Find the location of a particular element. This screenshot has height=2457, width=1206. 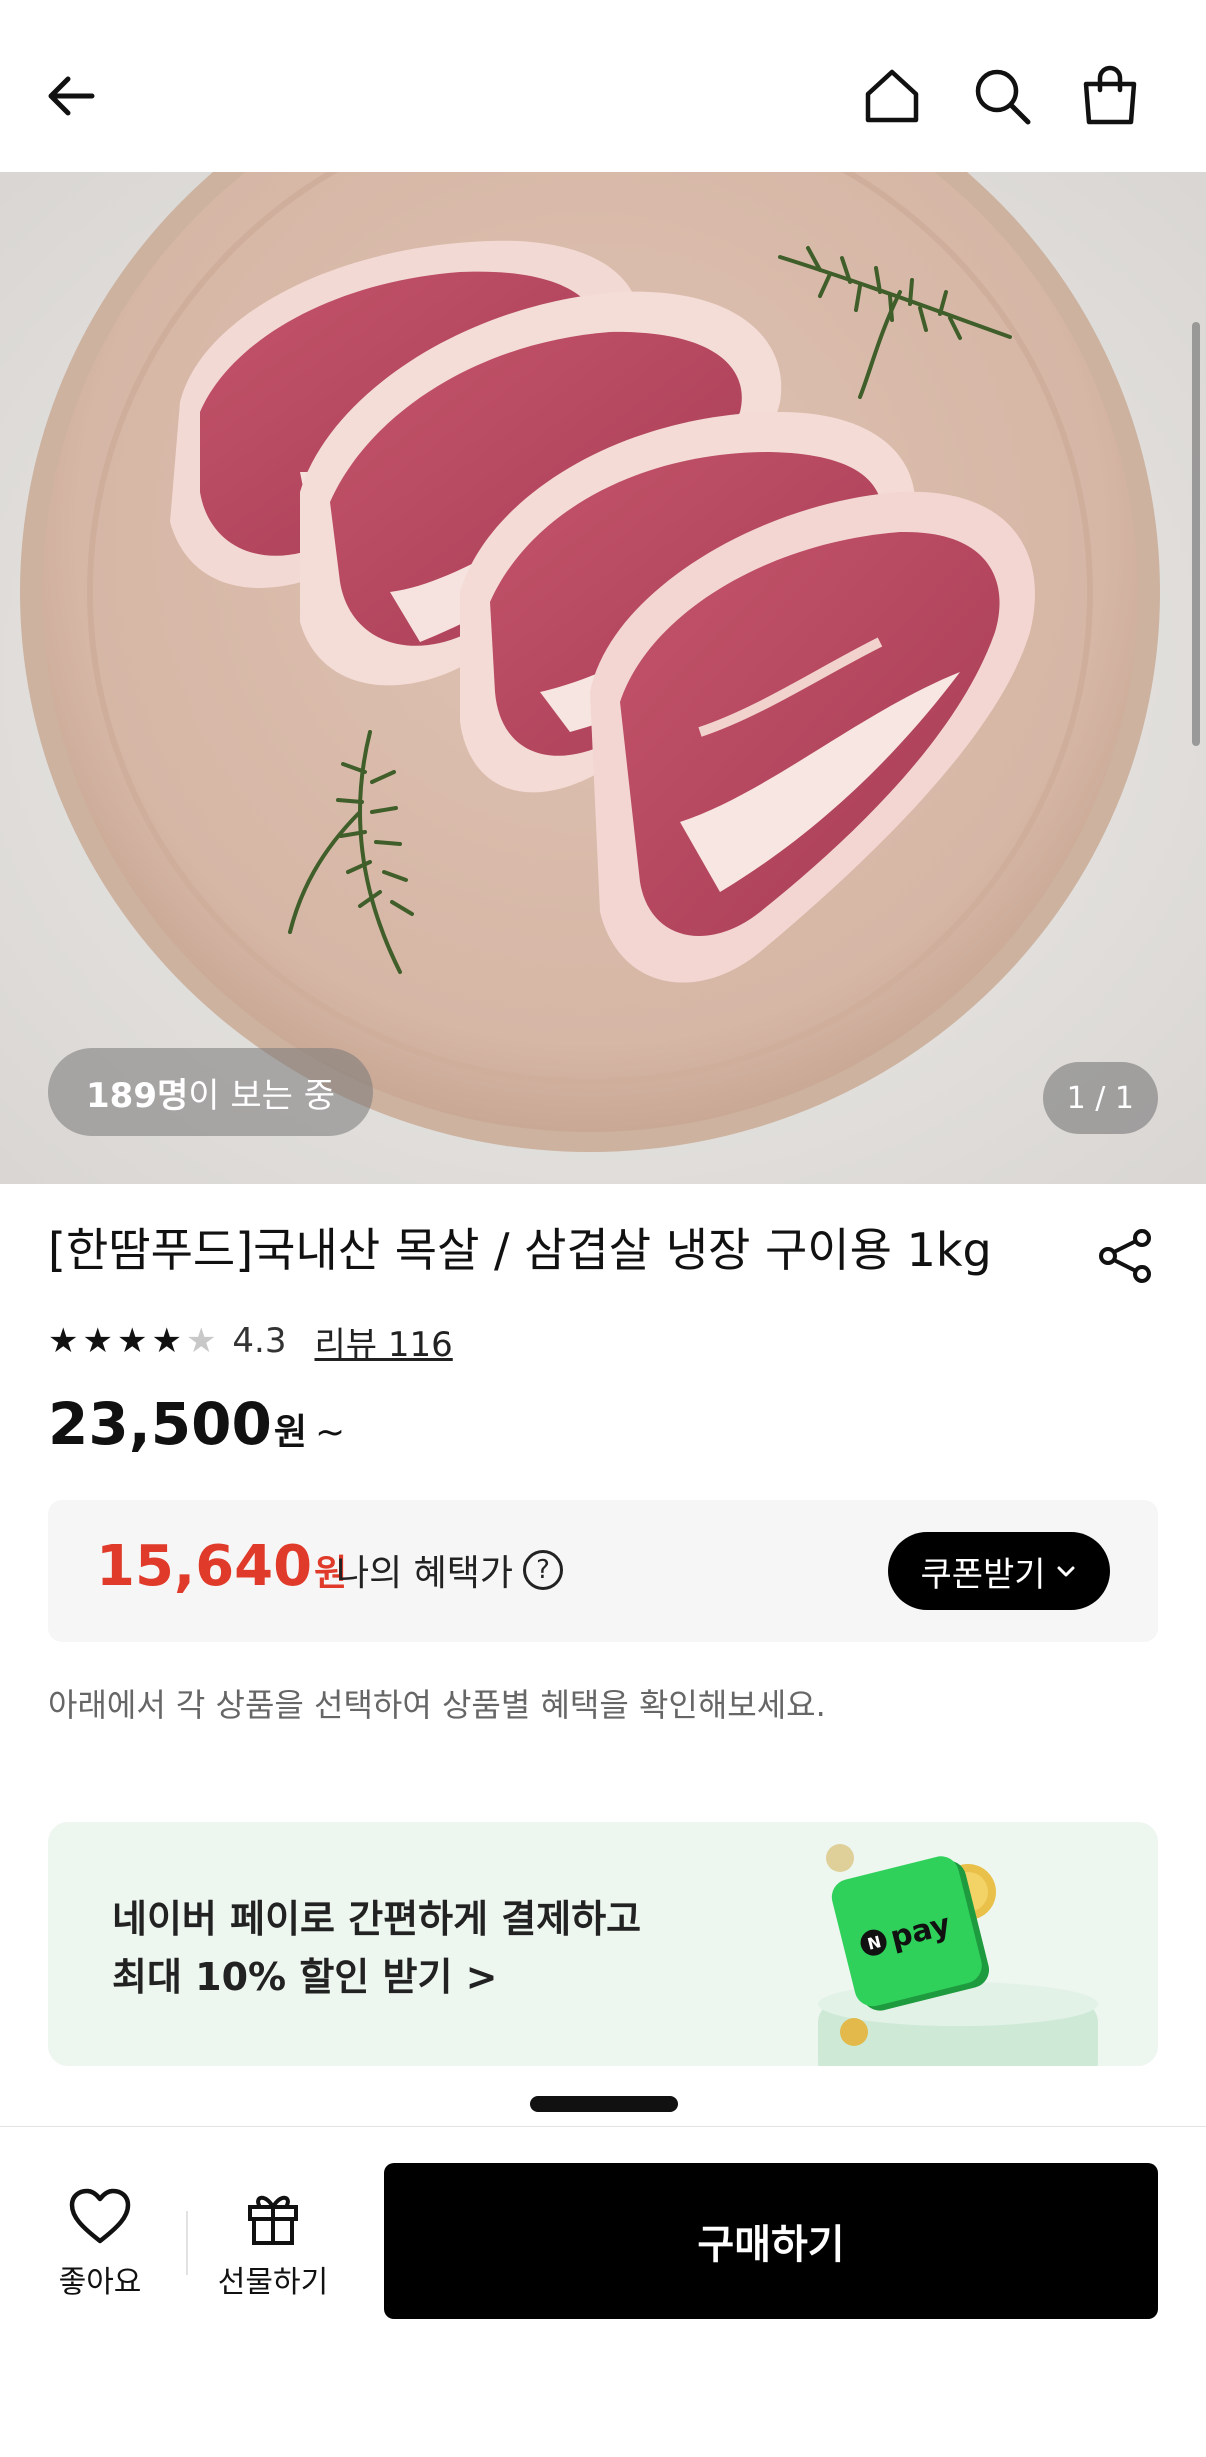

star-partial-icon: ★ is located at coordinates (201, 1341).